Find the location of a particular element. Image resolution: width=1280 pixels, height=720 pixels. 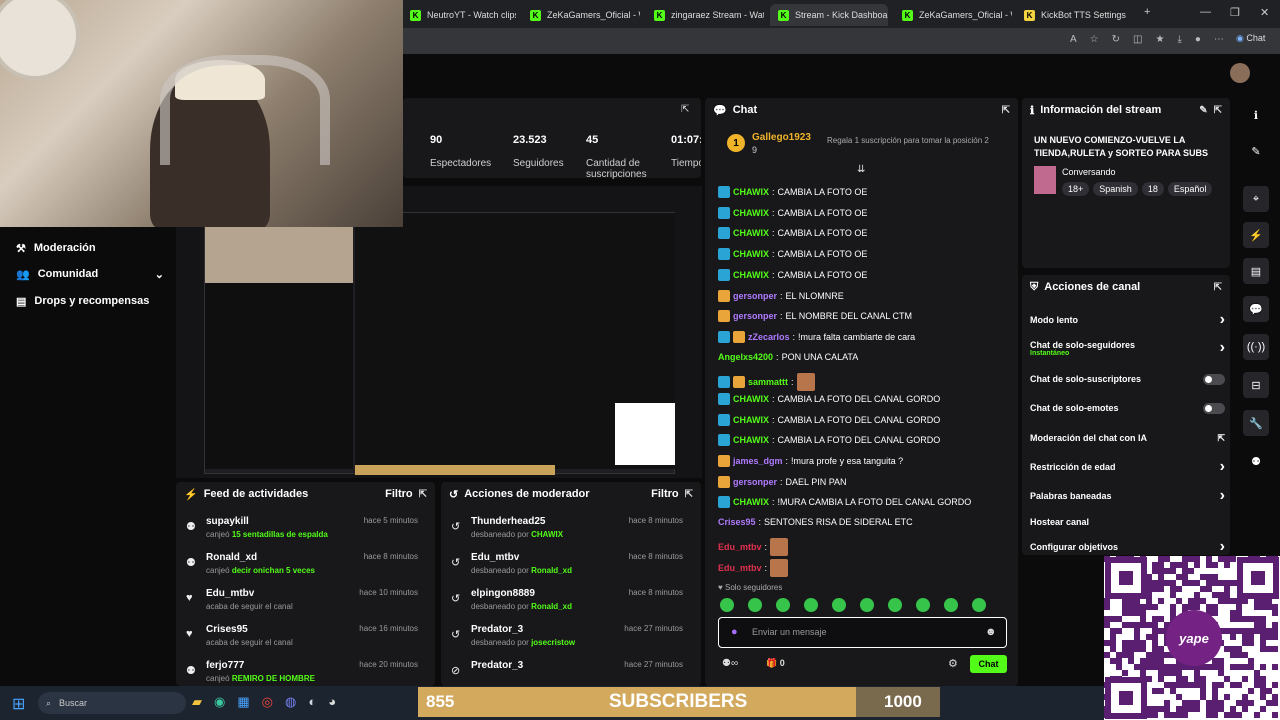

toggle-switch is located at coordinates (1214, 379).